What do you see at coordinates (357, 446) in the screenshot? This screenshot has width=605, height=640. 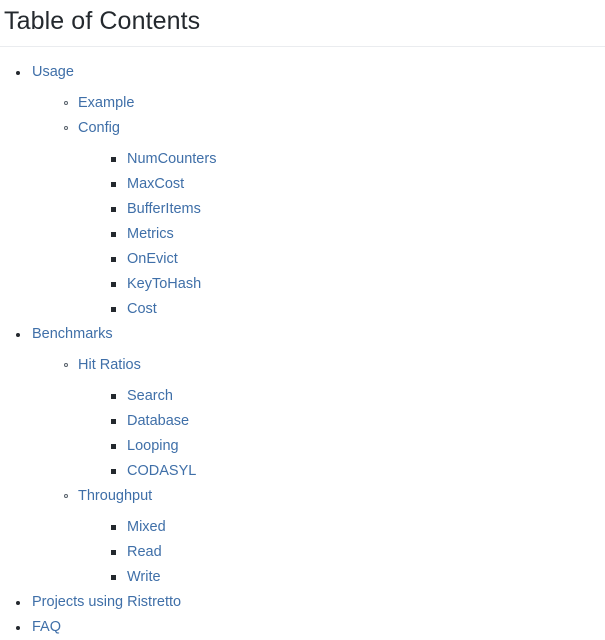 I see `toc-item: Looping` at bounding box center [357, 446].